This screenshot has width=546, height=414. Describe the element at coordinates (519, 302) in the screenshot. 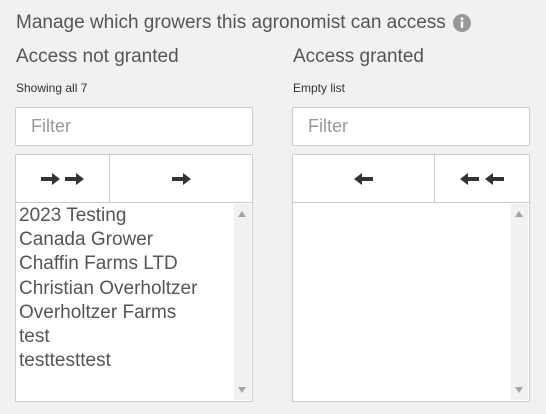

I see `granted-scrollbar` at that location.